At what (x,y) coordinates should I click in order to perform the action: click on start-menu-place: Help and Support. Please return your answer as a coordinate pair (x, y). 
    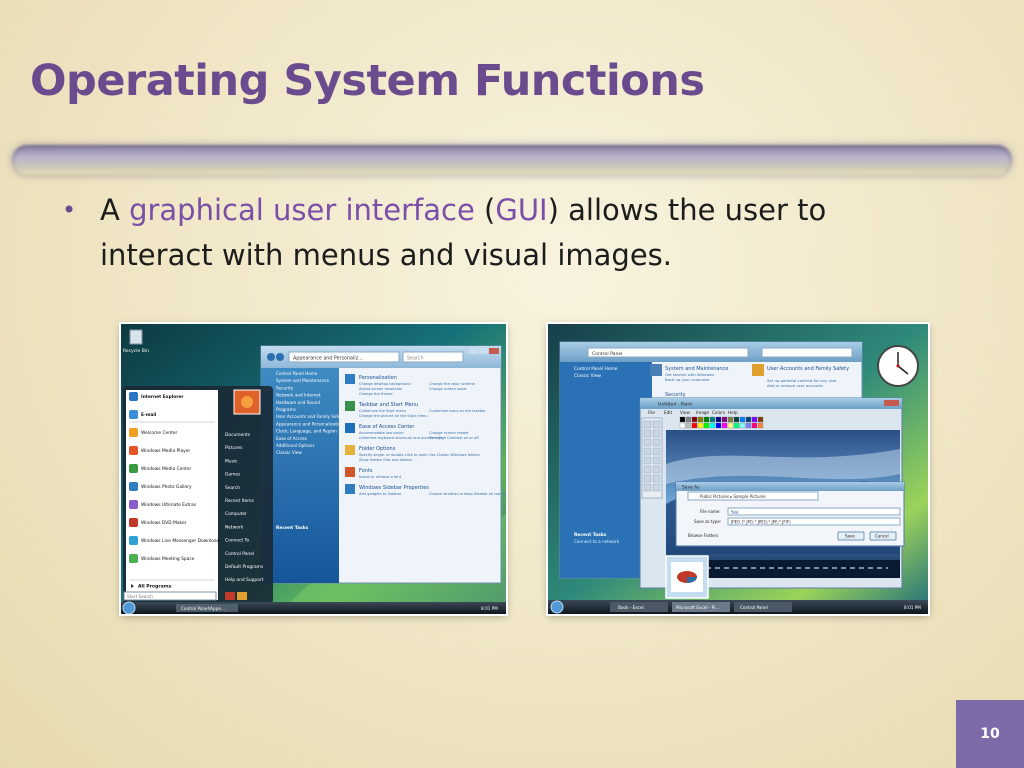
    Looking at the image, I should click on (244, 580).